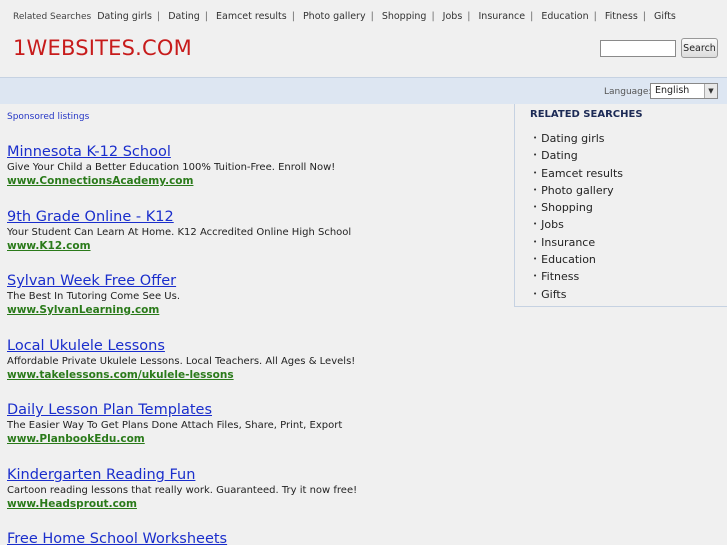  What do you see at coordinates (578, 155) in the screenshot?
I see `related-item-dating: • Dating` at bounding box center [578, 155].